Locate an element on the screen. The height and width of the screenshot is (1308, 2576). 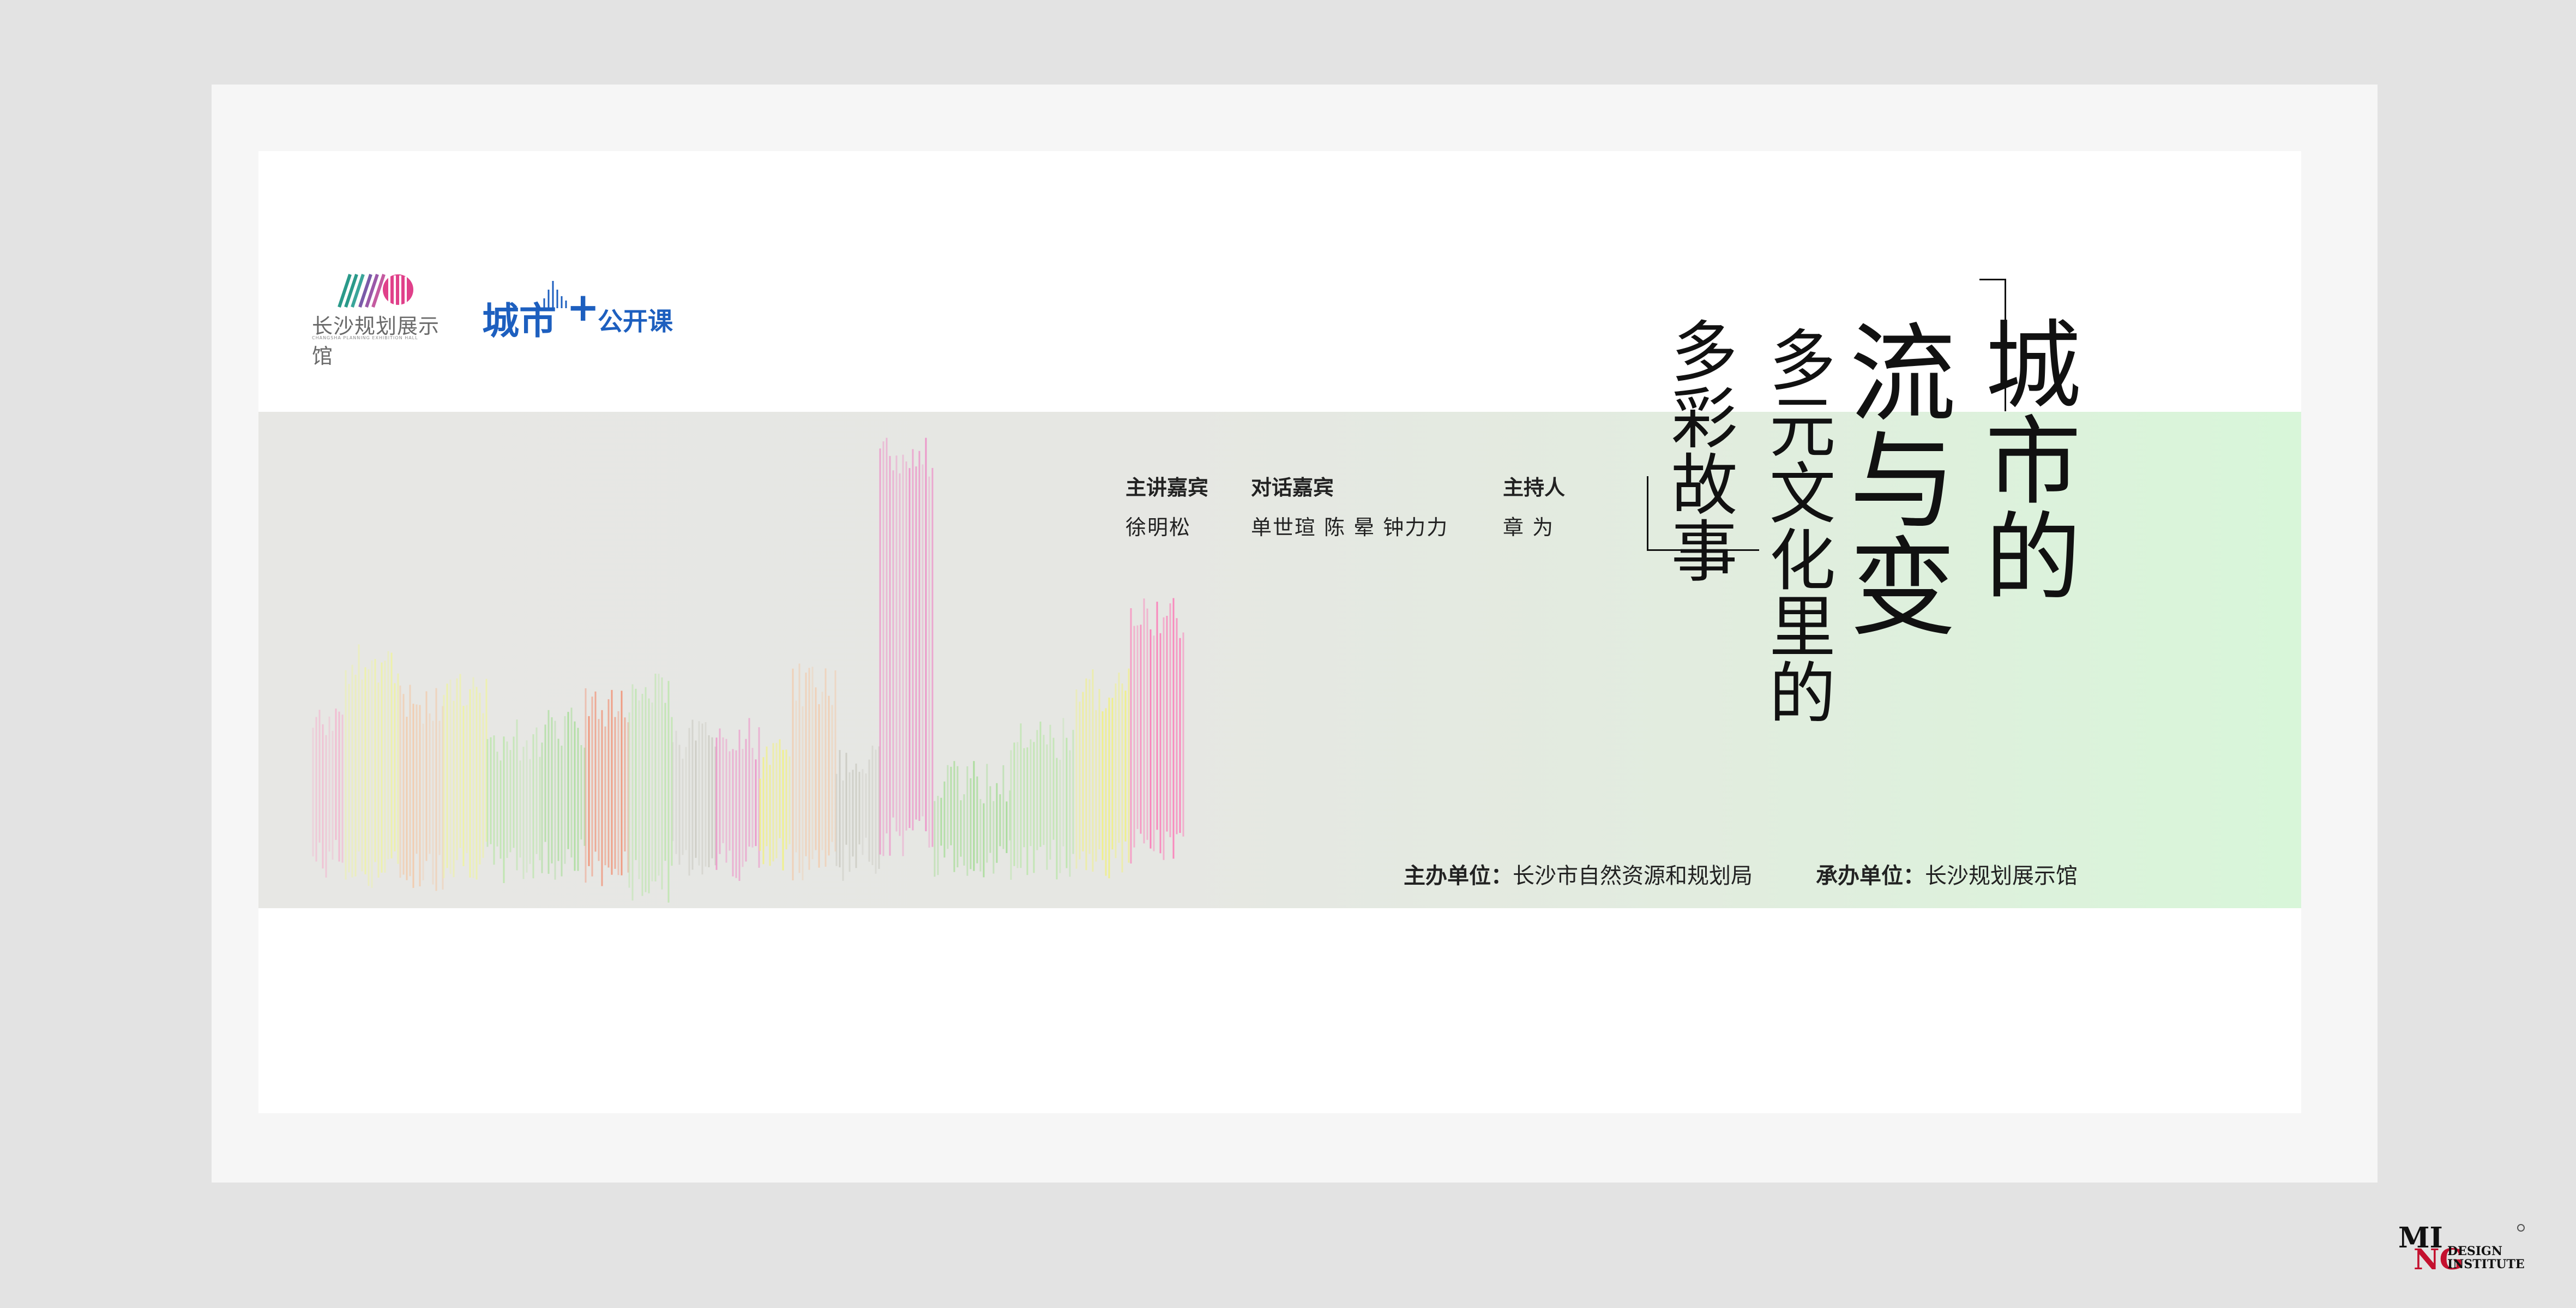
host-organizer: 主办单位：长沙市自然资源和规划局 is located at coordinates (1578, 874).